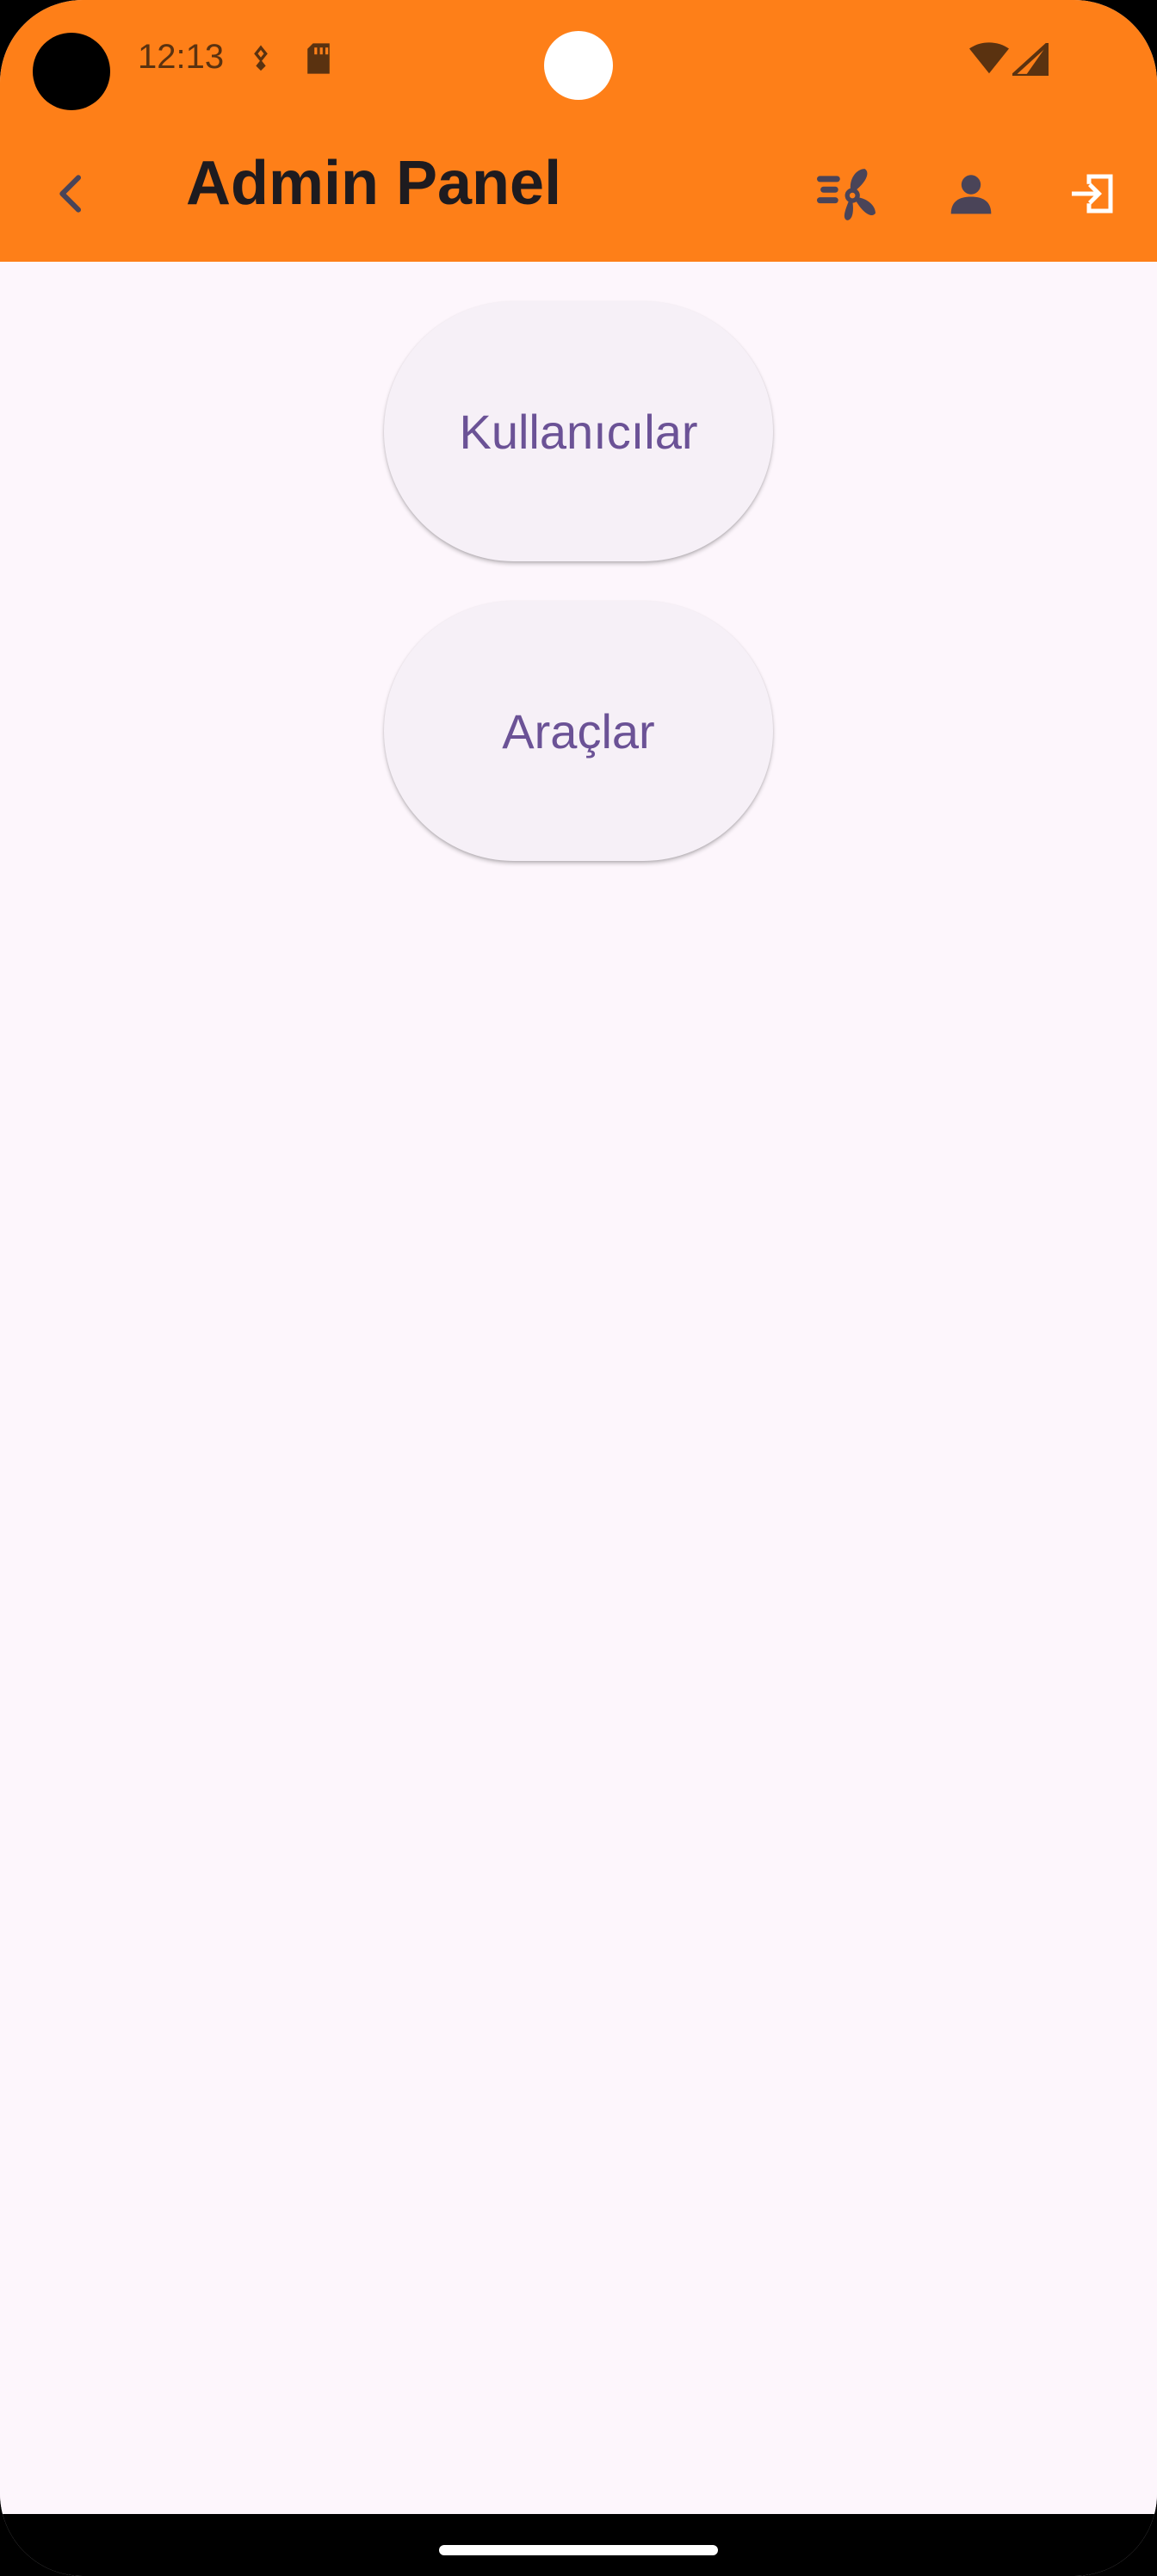 This screenshot has width=1157, height=2576. I want to click on logout-button, so click(1093, 195).